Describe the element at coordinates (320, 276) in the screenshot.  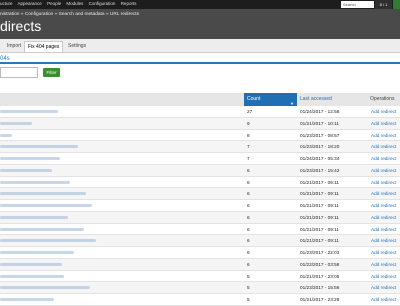
I see `last-accessed-cell: 01/21/2017 - 23:05` at that location.